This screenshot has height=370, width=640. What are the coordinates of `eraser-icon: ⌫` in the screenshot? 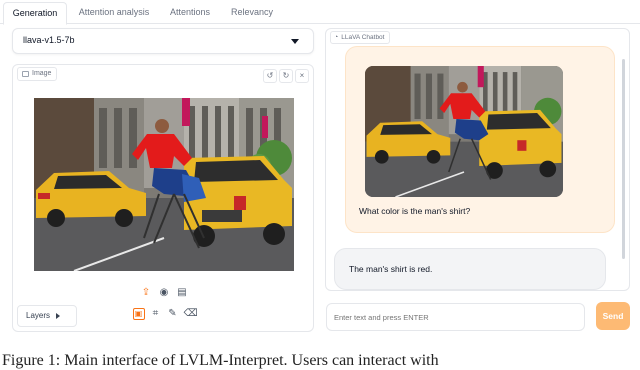 It's located at (191, 314).